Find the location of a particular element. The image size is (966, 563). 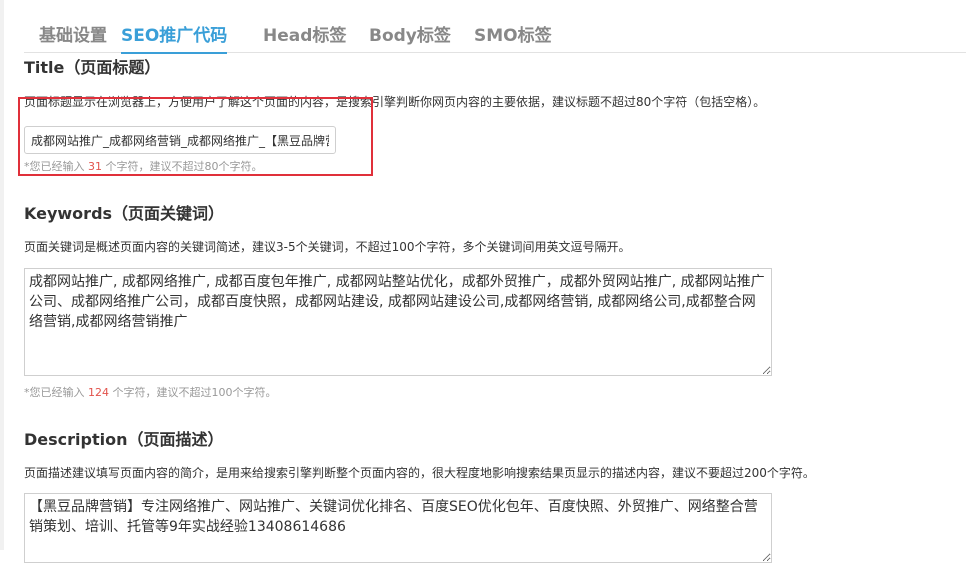

description-heading: Description（页面描述） is located at coordinates (124, 439).